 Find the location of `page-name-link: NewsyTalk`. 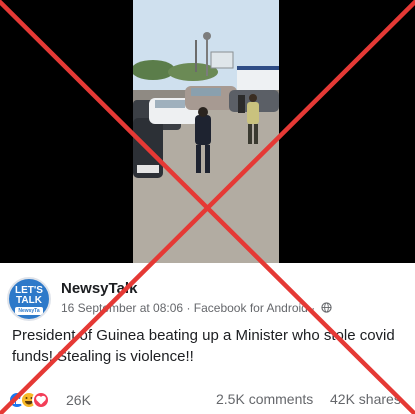

page-name-link: NewsyTalk is located at coordinates (99, 288).